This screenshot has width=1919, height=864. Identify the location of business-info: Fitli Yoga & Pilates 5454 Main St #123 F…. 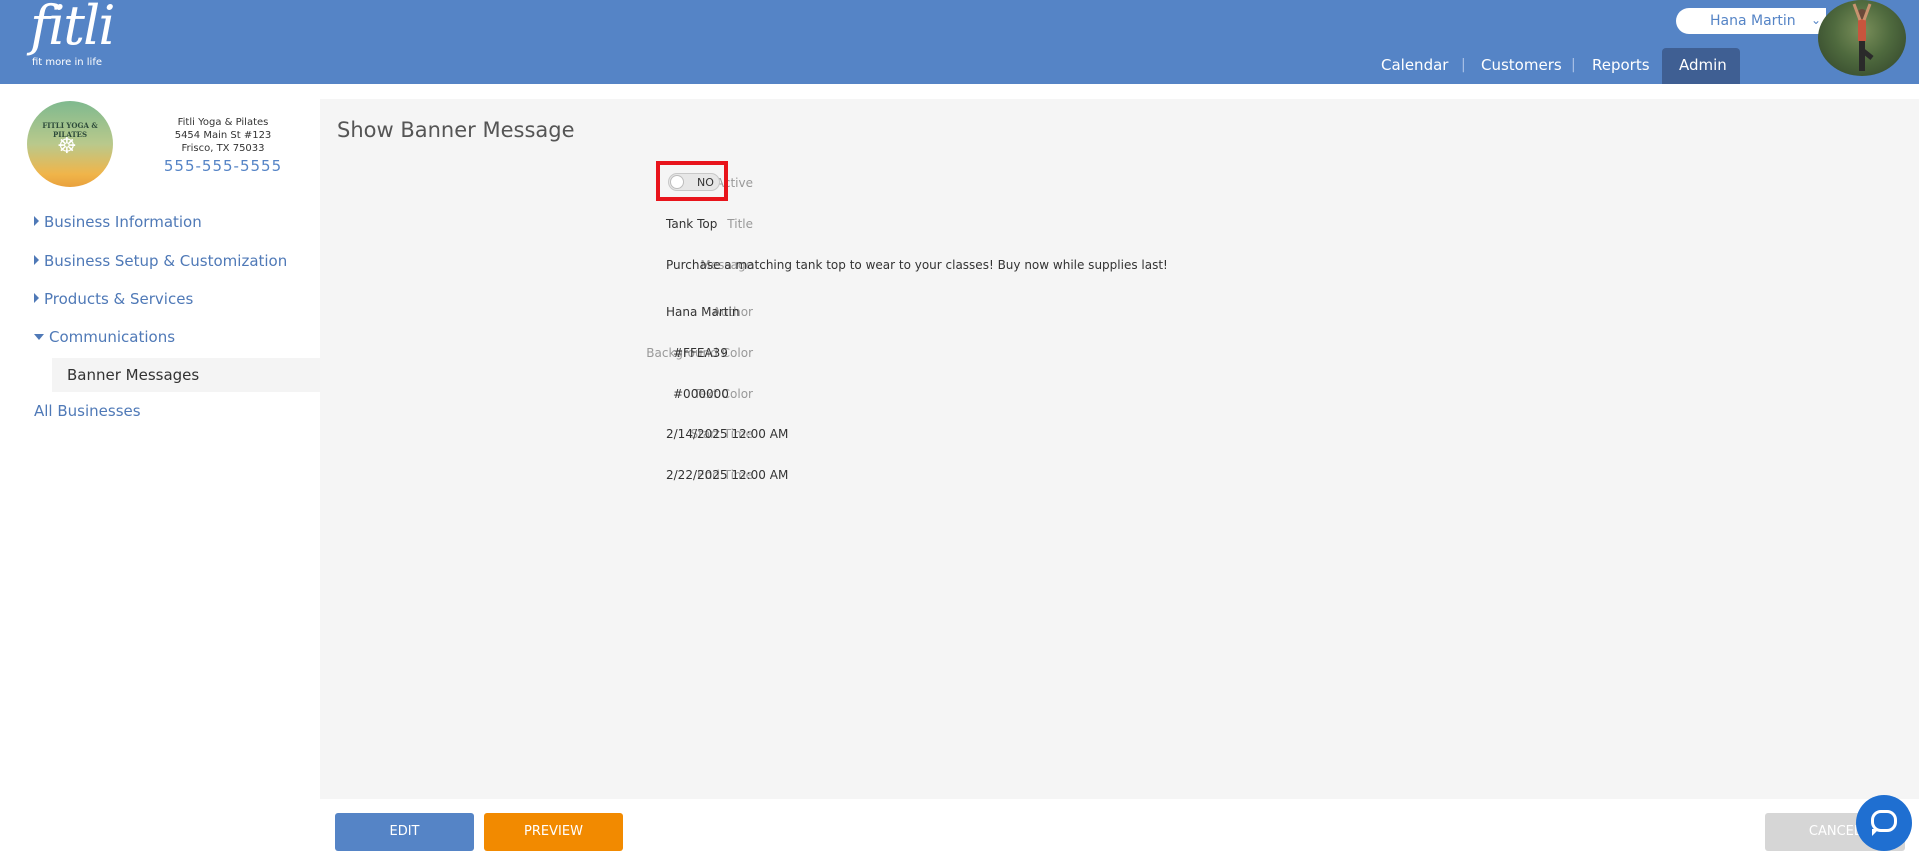
(223, 145).